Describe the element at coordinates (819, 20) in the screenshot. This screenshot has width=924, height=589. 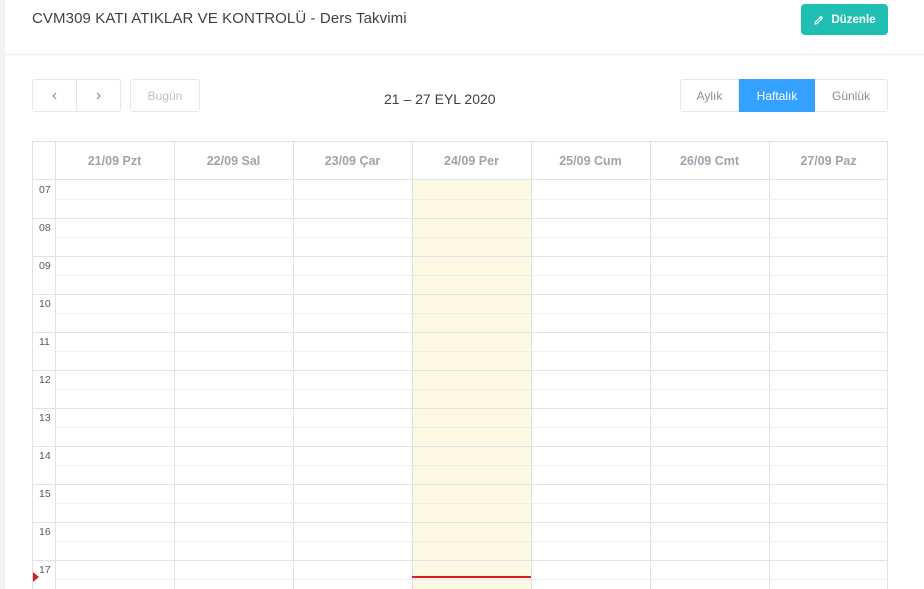
I see `pencil-icon` at that location.